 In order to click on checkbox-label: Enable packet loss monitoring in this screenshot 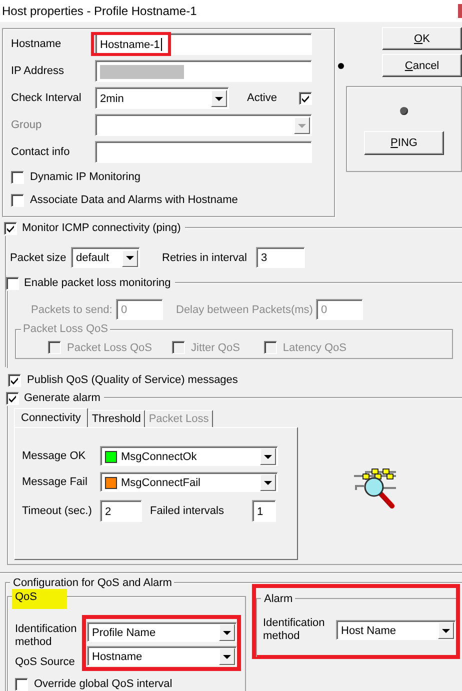, I will do `click(97, 283)`.